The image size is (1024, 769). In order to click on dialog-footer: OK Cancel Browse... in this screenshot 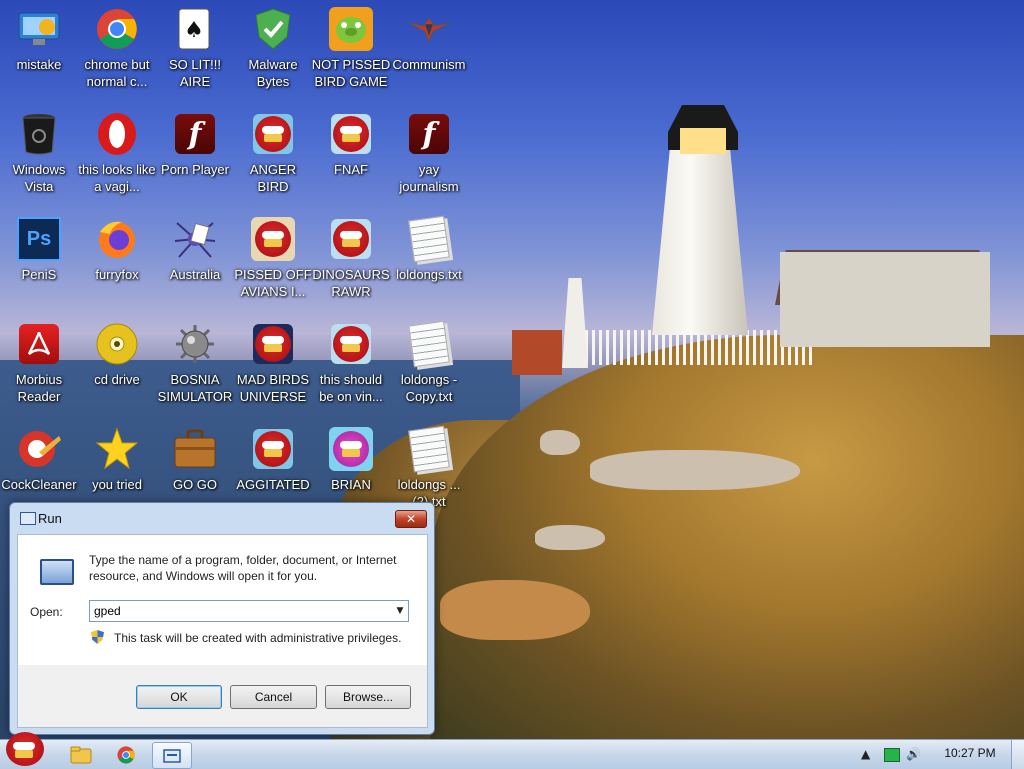, I will do `click(222, 696)`.